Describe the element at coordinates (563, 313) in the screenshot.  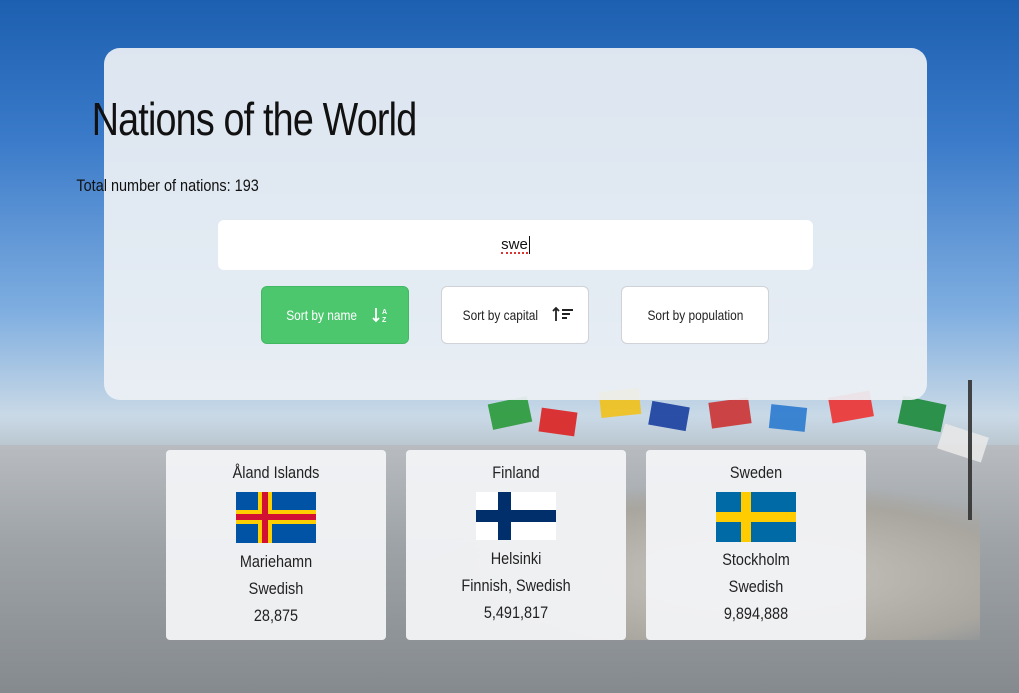
I see `sort-amount-down-icon` at that location.